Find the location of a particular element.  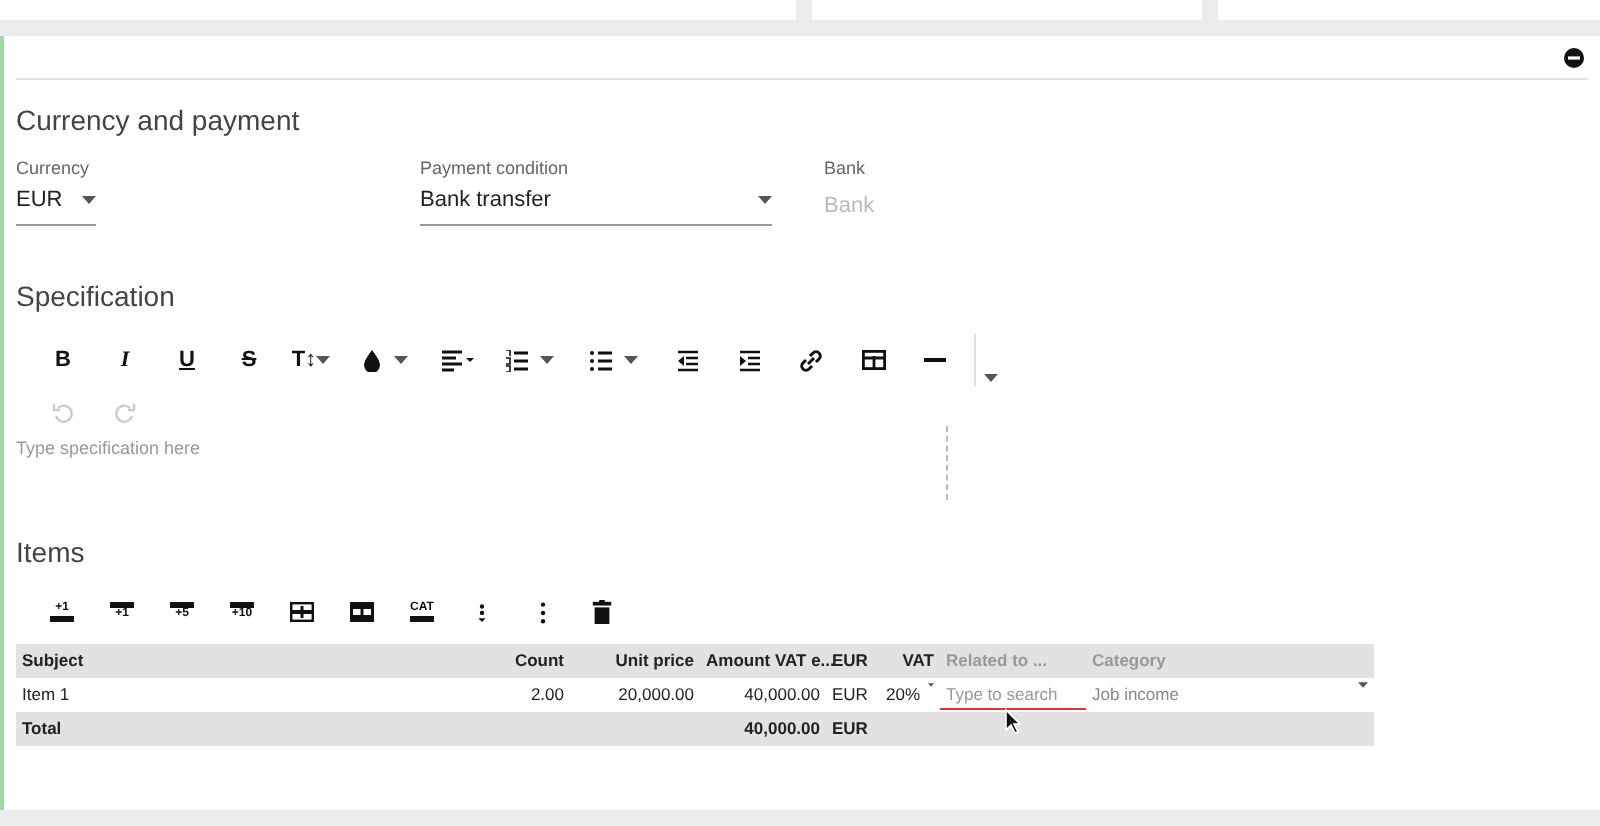

select-field: Bank transfer is located at coordinates (596, 202).